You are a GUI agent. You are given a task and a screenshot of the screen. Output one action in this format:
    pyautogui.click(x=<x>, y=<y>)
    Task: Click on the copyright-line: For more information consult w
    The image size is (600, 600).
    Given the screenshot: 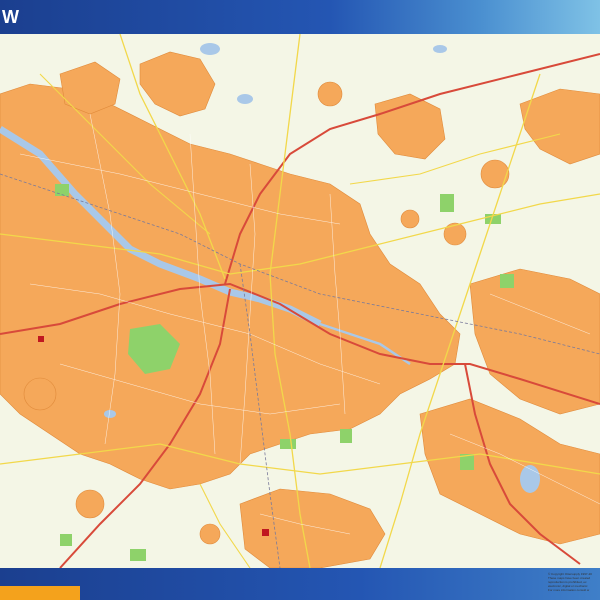 What is the action you would take?
    pyautogui.click(x=569, y=590)
    